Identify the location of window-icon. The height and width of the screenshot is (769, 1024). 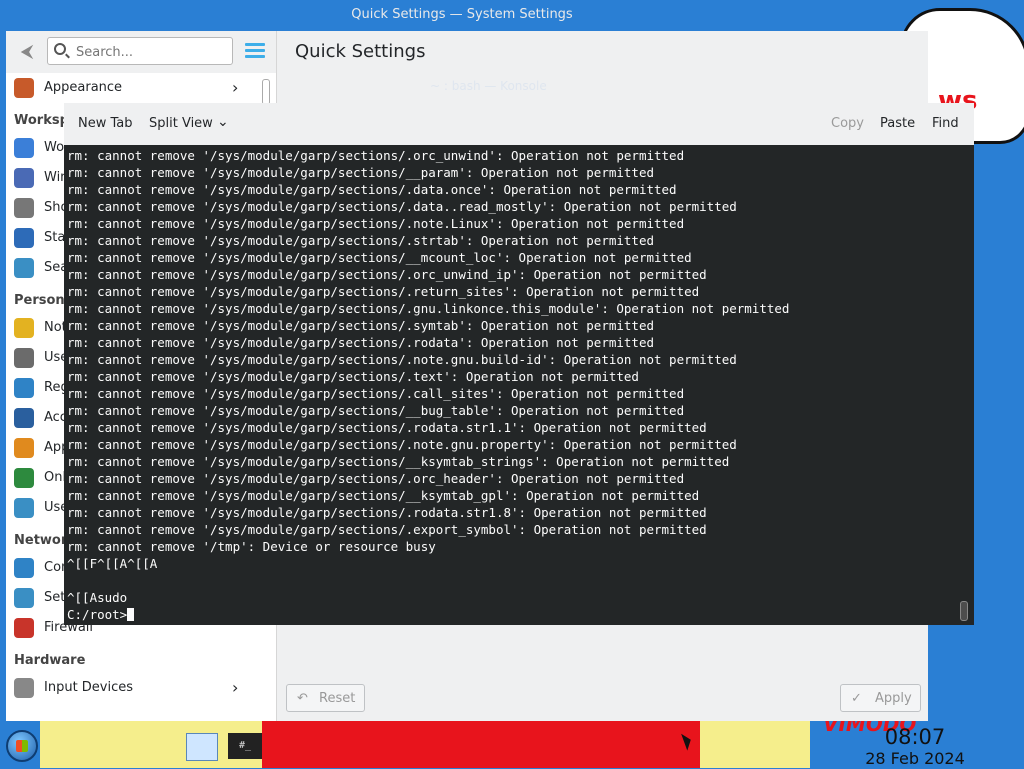
(24, 178).